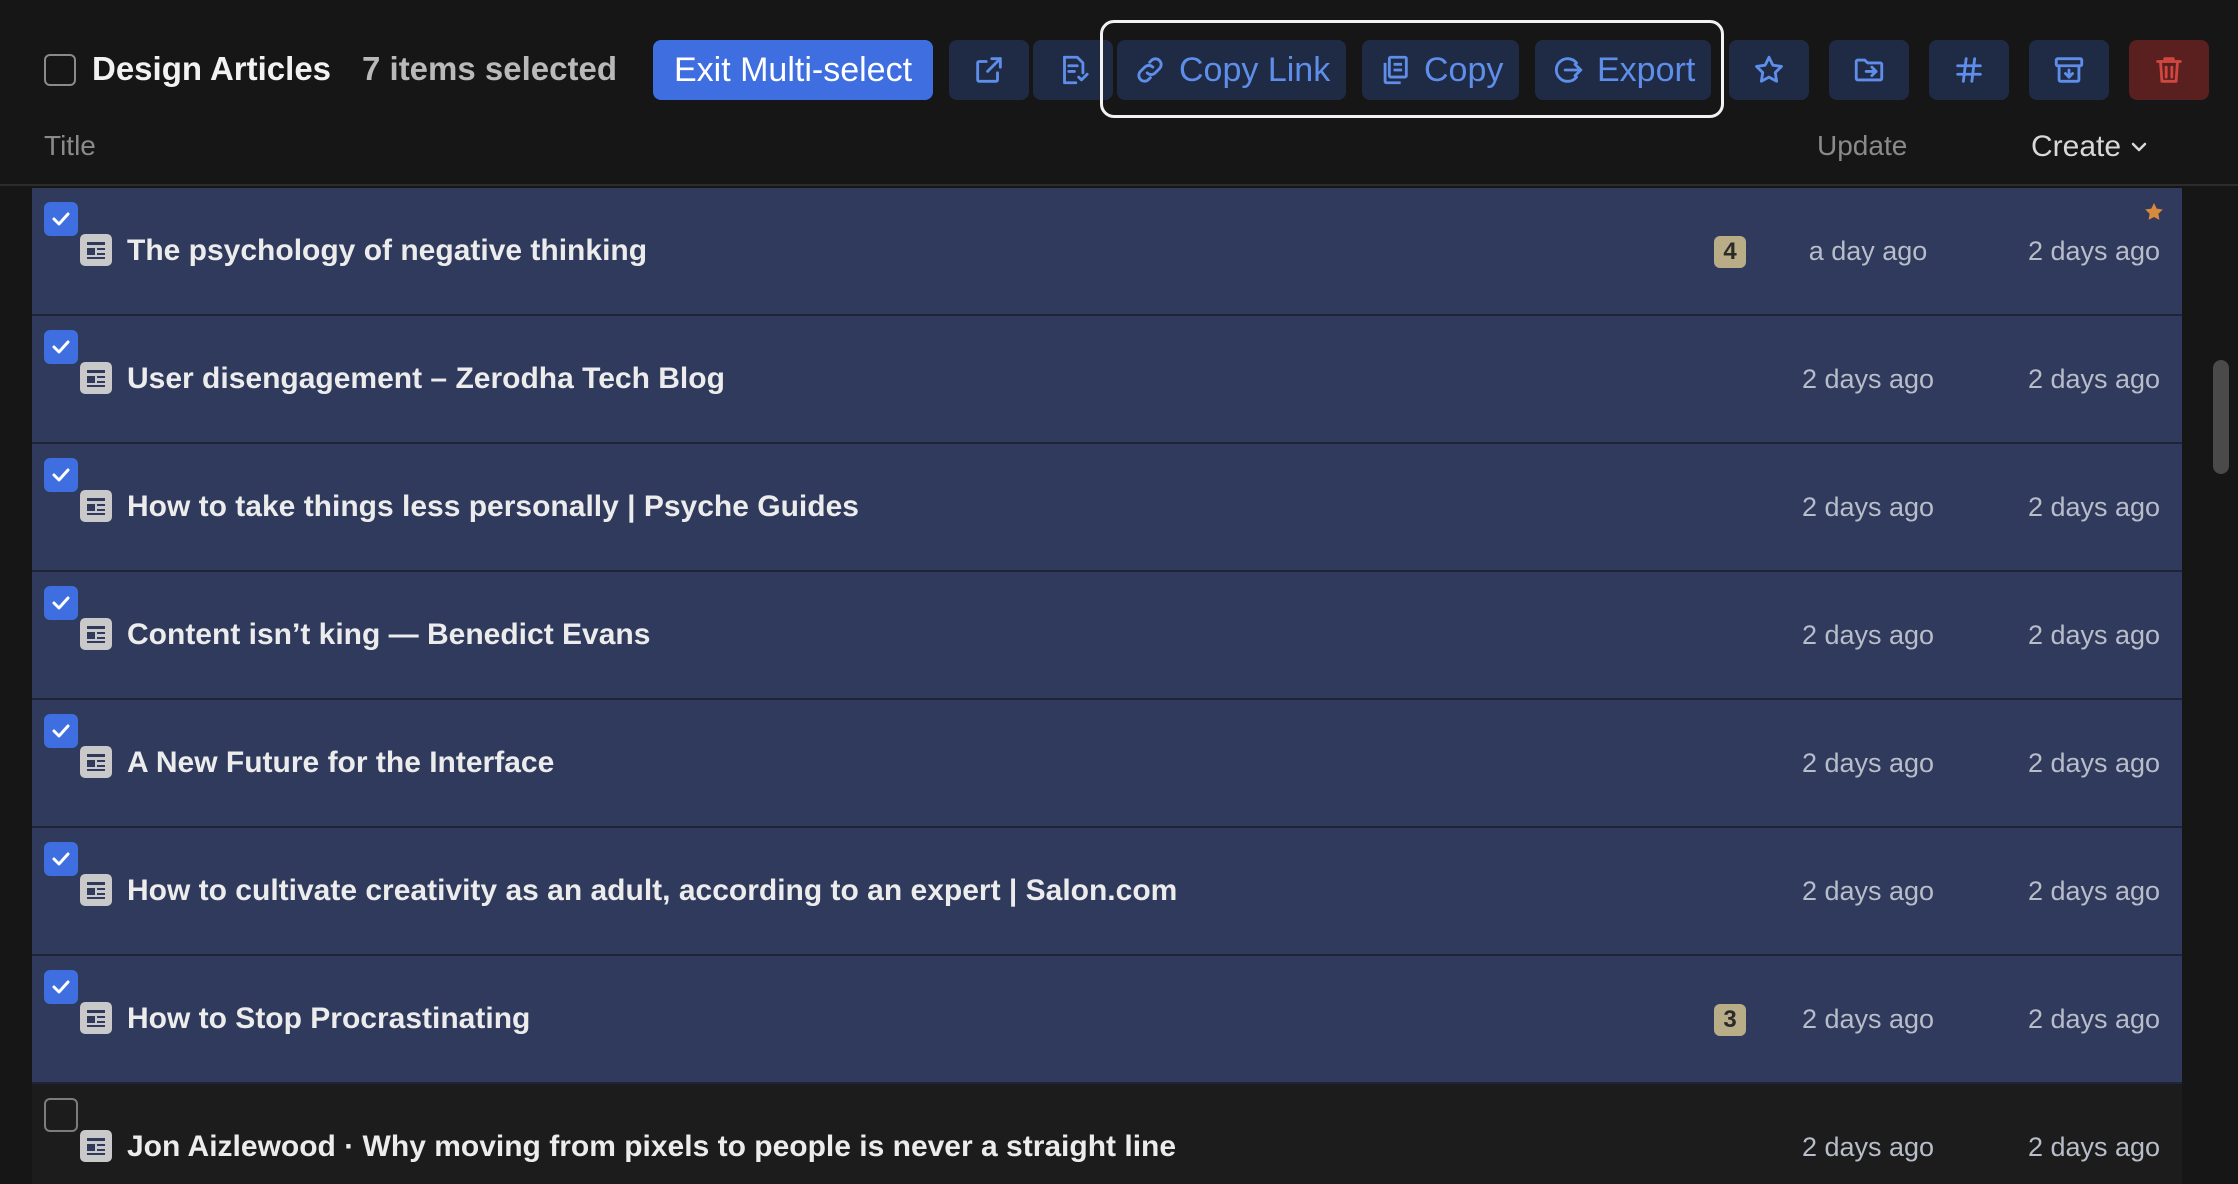 This screenshot has width=2238, height=1184. Describe the element at coordinates (60, 70) in the screenshot. I see `select-all-checkbox` at that location.